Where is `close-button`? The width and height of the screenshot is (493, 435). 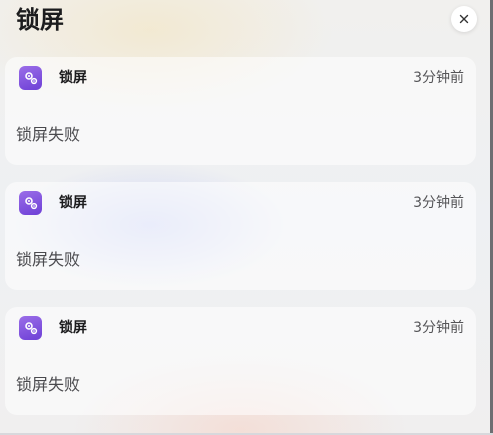
close-button is located at coordinates (464, 19).